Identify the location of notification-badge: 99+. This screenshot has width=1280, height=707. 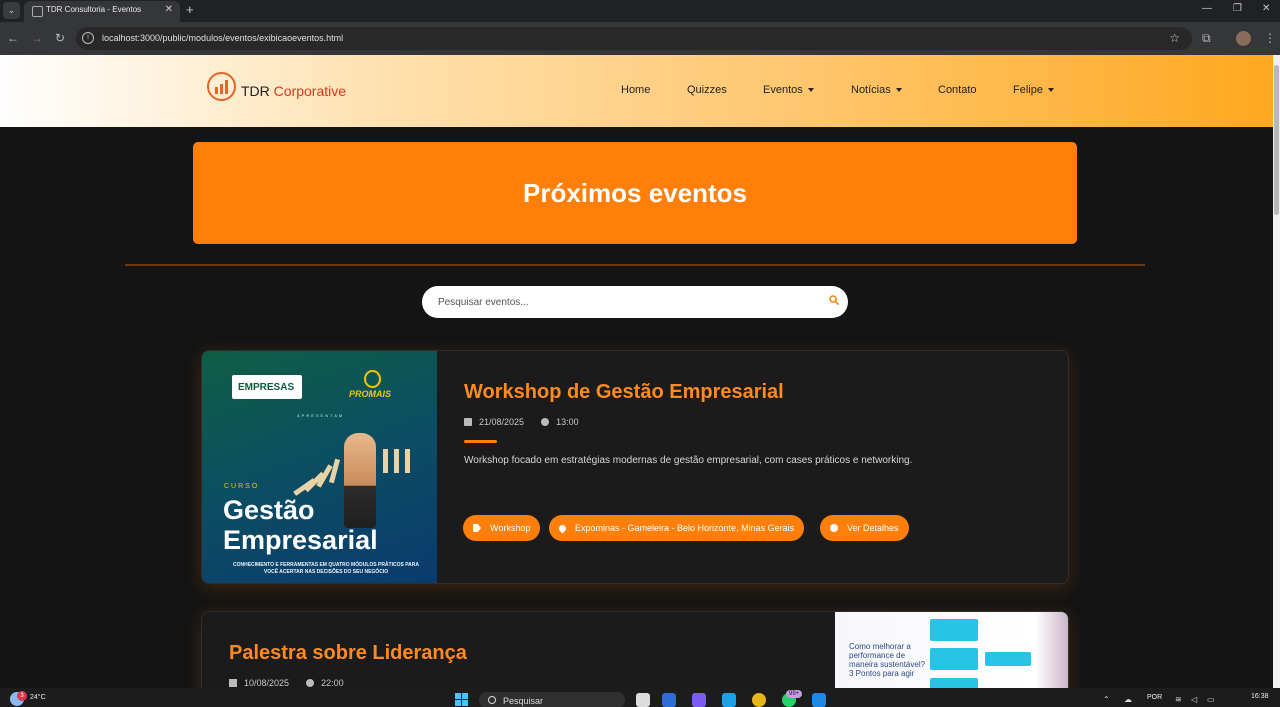
(794, 694).